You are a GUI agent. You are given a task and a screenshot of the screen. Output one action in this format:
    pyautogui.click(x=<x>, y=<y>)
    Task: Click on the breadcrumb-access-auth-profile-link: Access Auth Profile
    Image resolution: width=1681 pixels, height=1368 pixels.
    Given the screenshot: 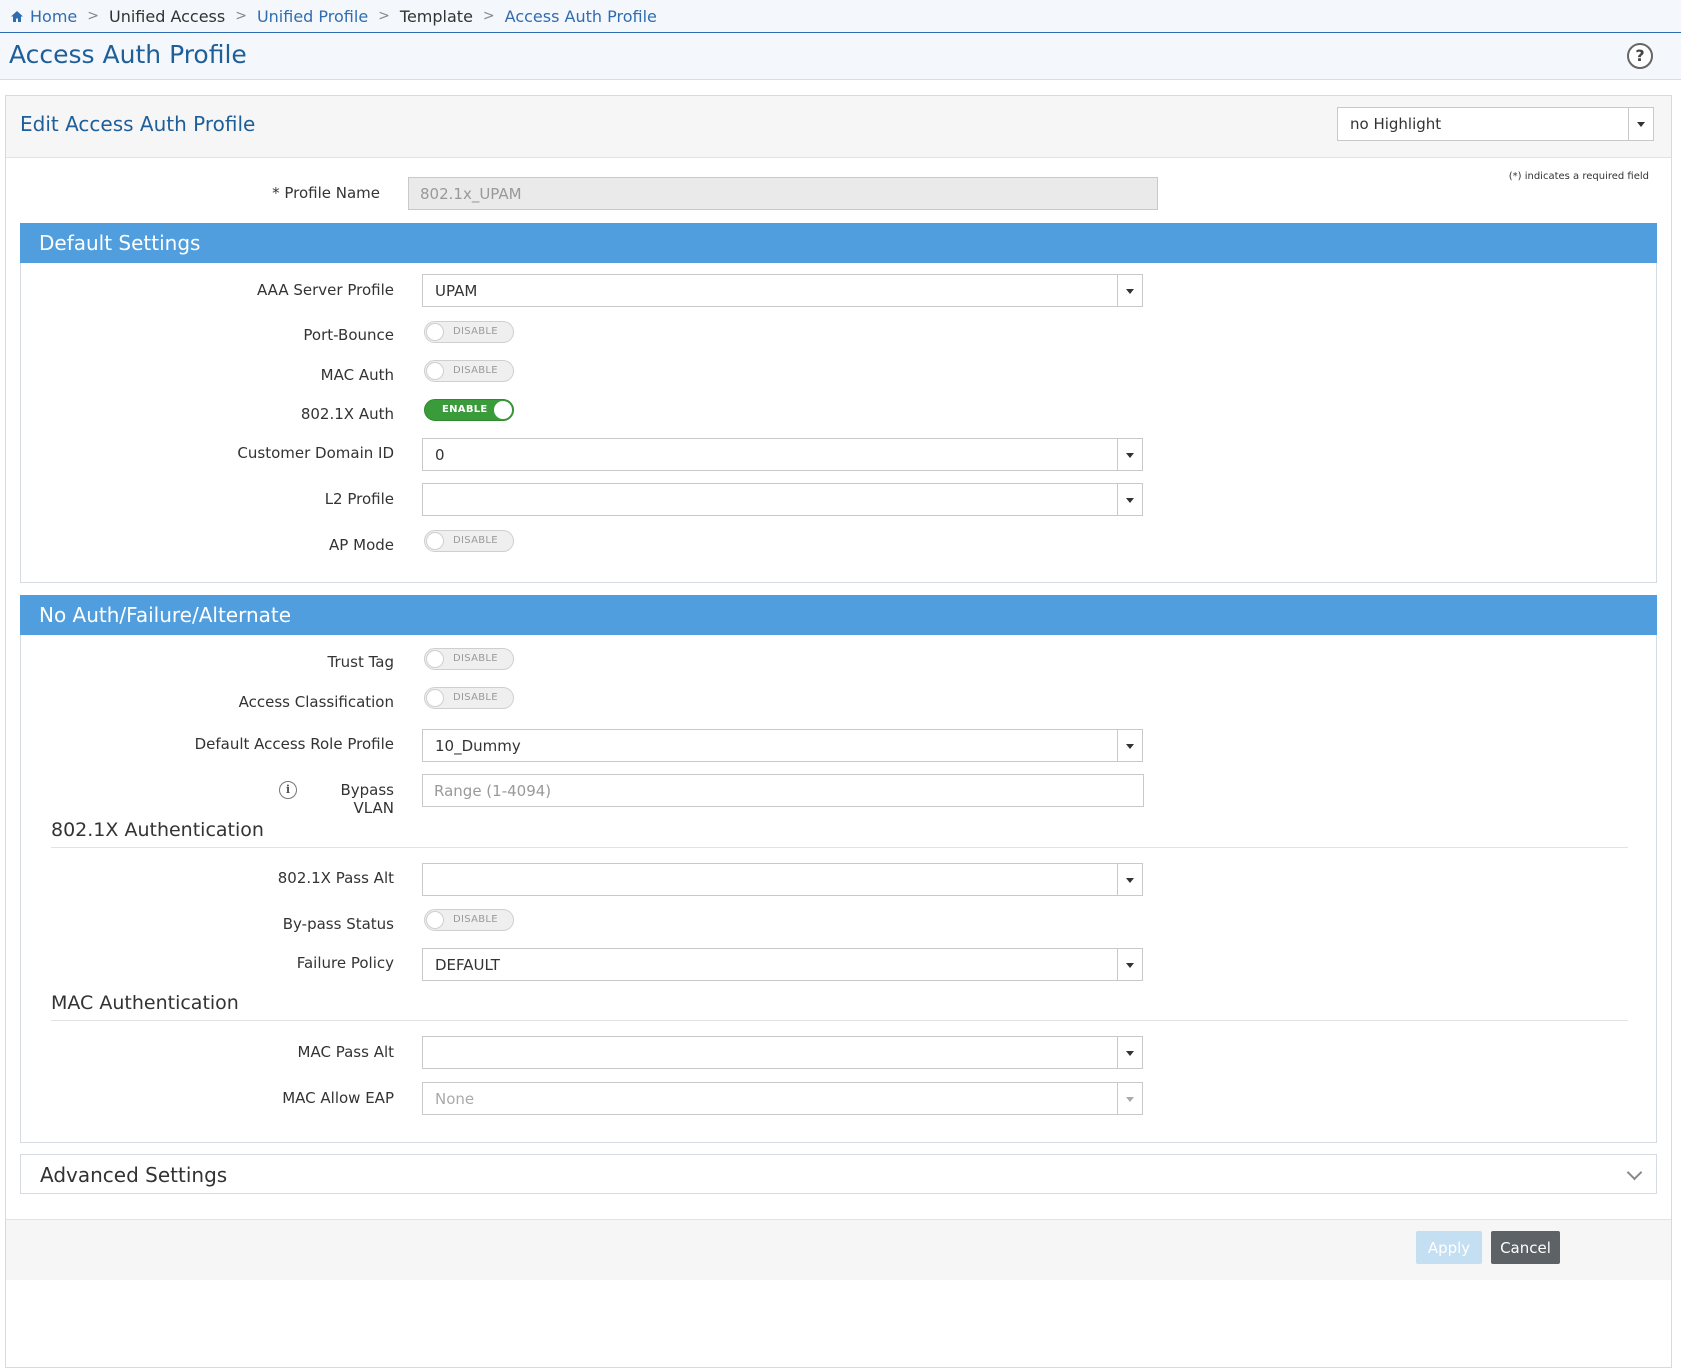 What is the action you would take?
    pyautogui.click(x=581, y=16)
    